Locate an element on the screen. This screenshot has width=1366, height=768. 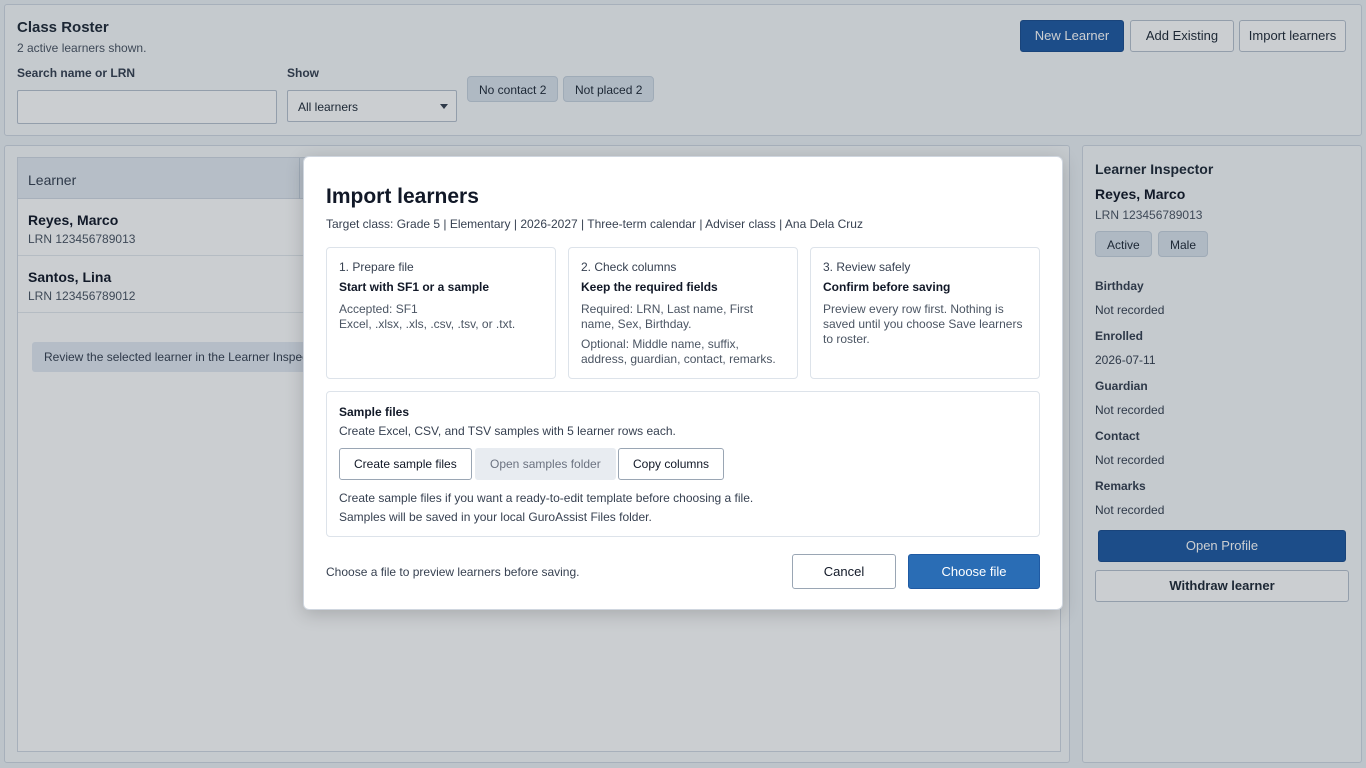
step-text: Excel, .xlsx, .xls, .csv, .tsv, or .txt. is located at coordinates (427, 324).